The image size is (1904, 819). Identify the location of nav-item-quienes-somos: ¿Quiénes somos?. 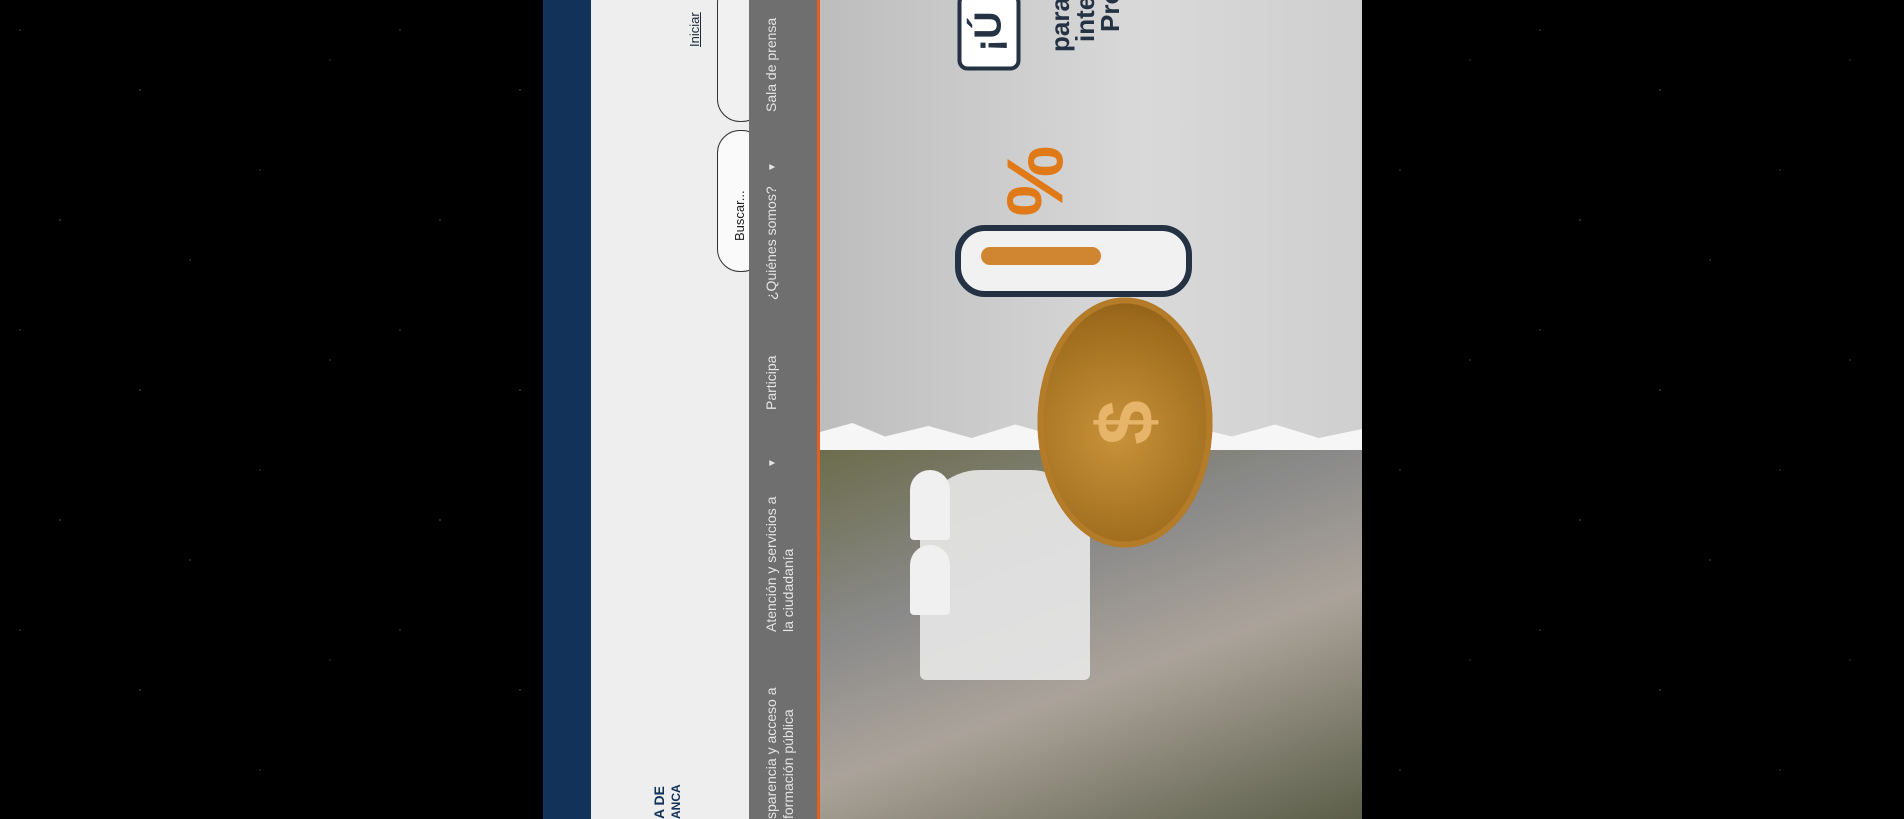
(771, 243).